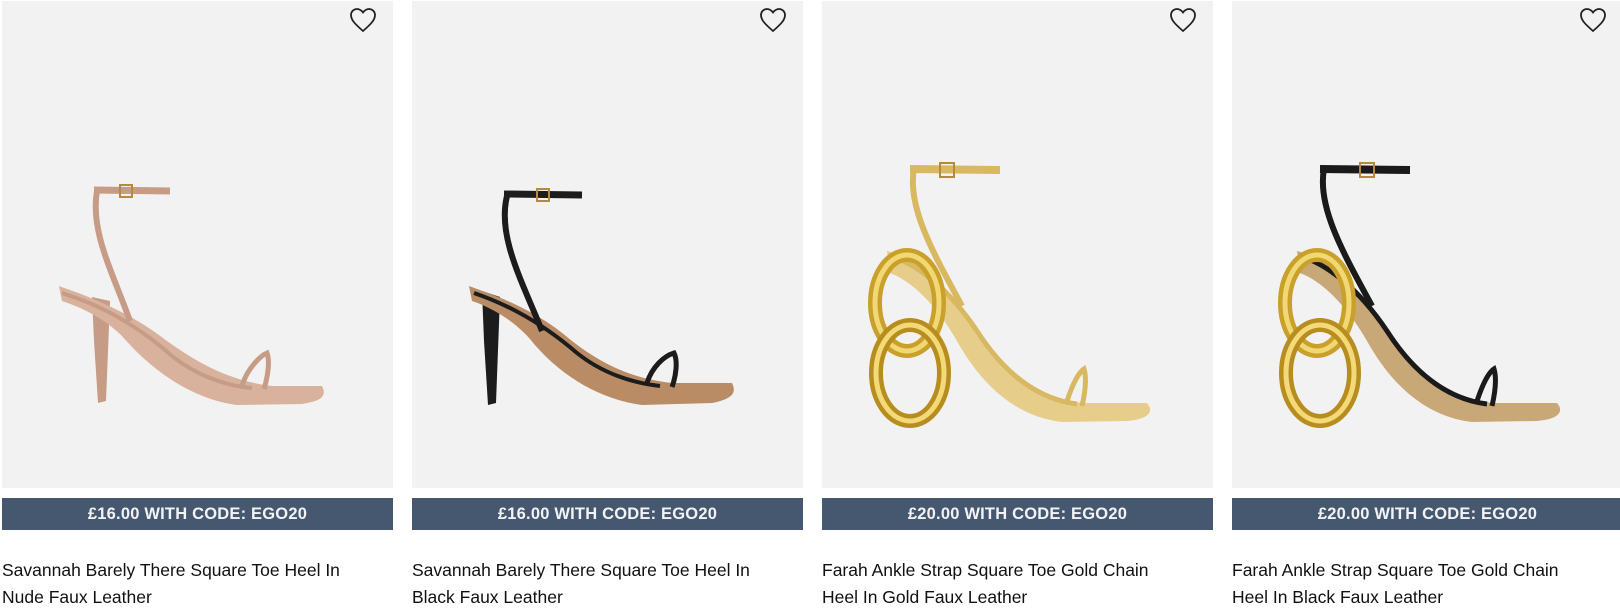 The width and height of the screenshot is (1620, 613). What do you see at coordinates (77, 597) in the screenshot?
I see `product-name-line: Nude Faux Leather` at bounding box center [77, 597].